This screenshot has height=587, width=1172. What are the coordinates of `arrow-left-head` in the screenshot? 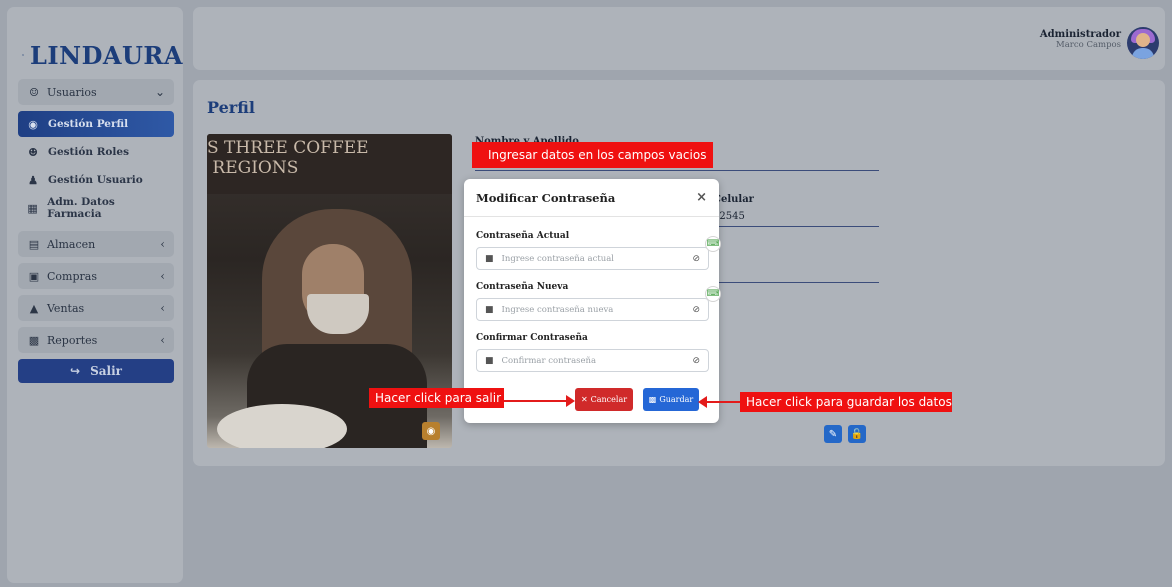 It's located at (570, 401).